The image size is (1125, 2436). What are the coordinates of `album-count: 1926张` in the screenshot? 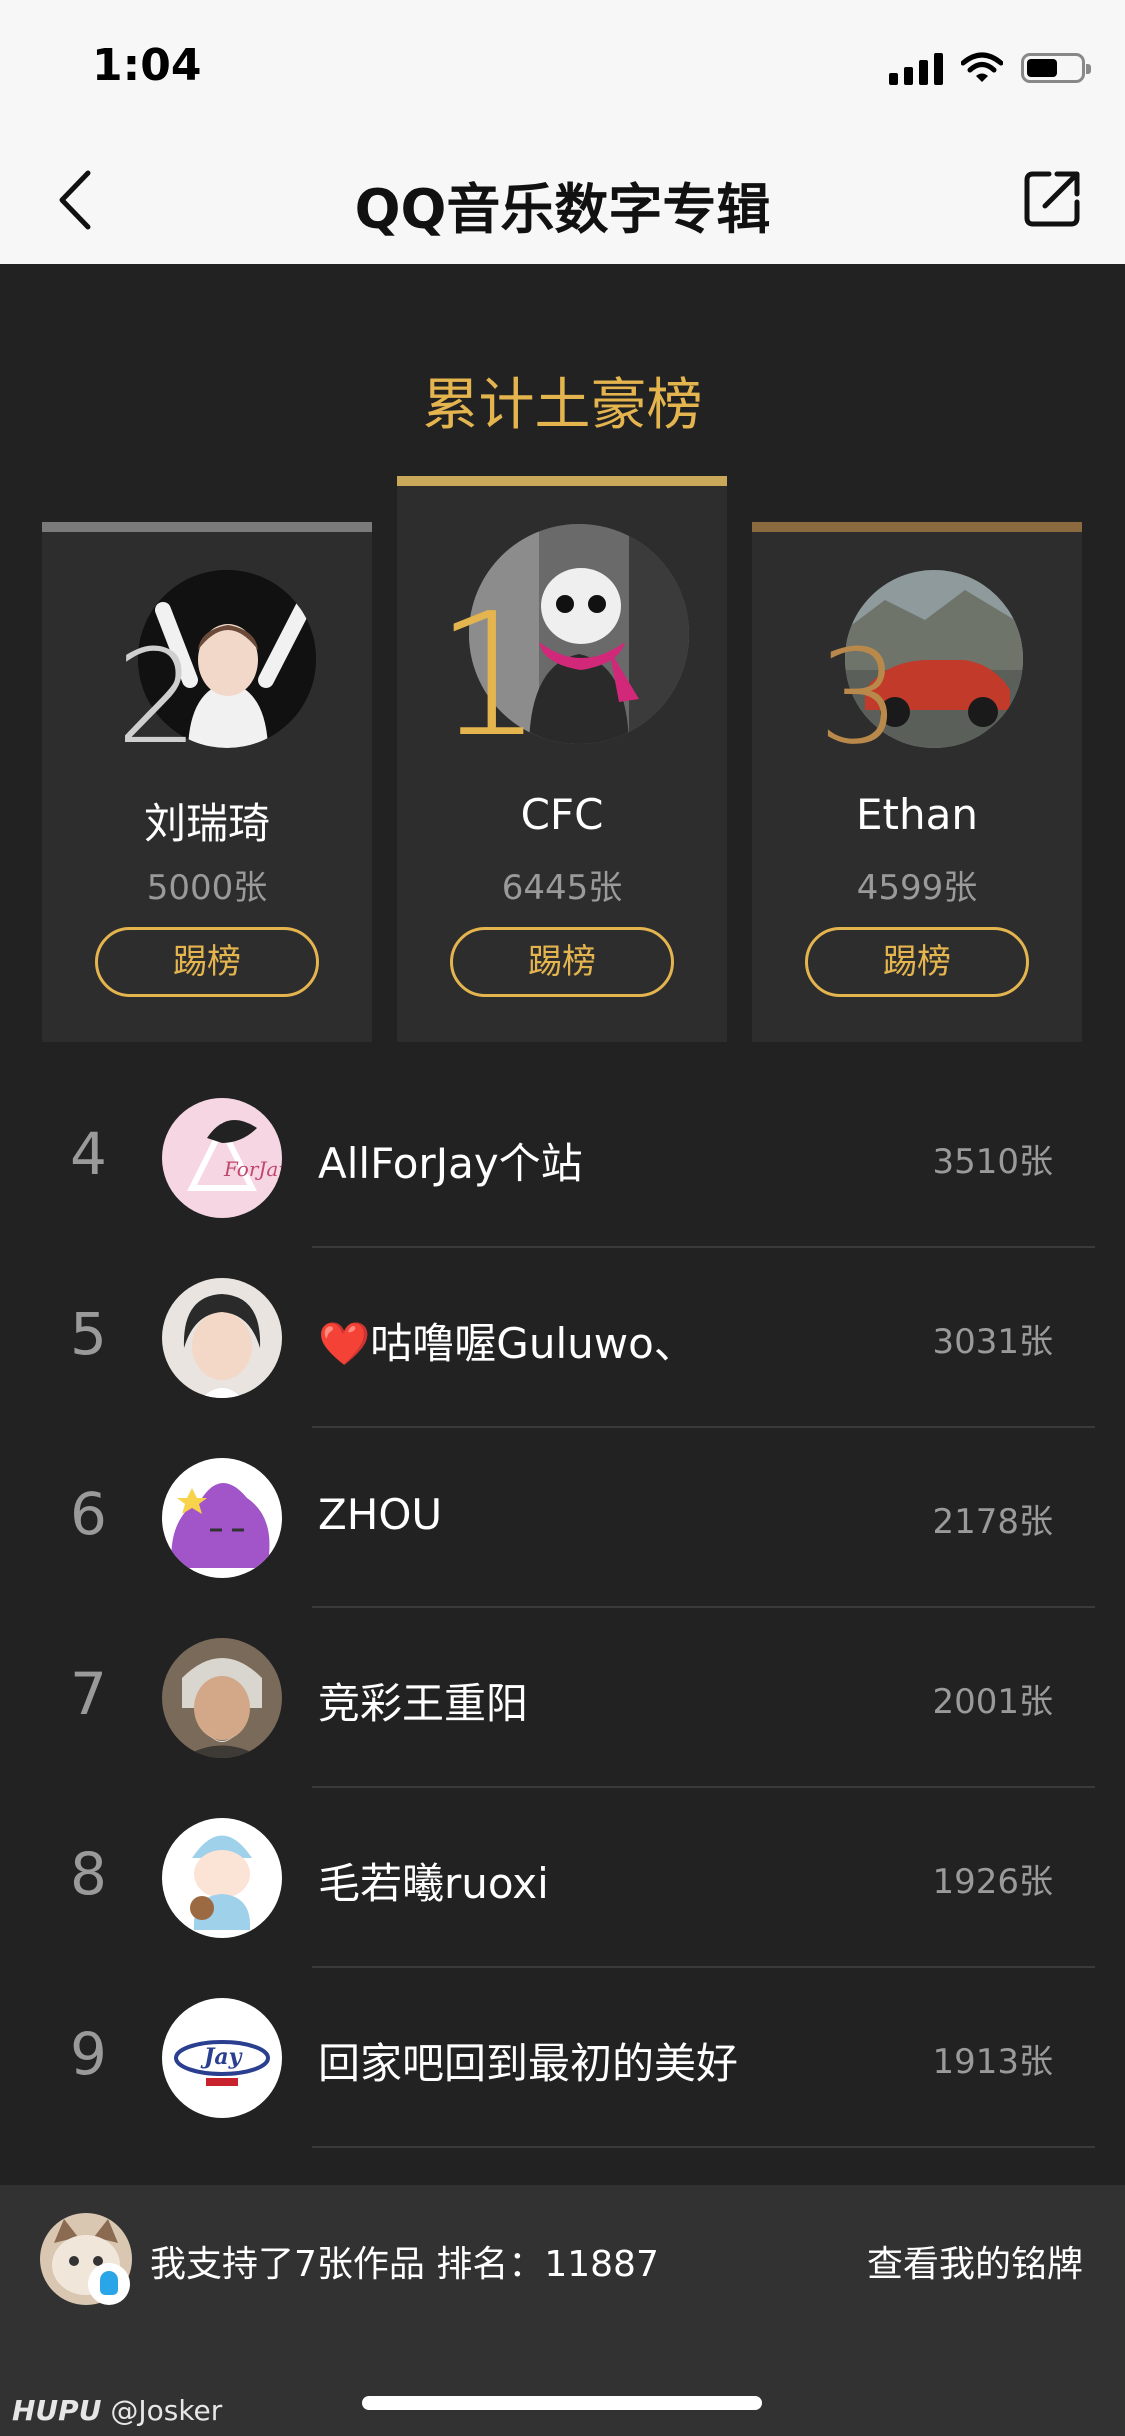 It's located at (992, 1882).